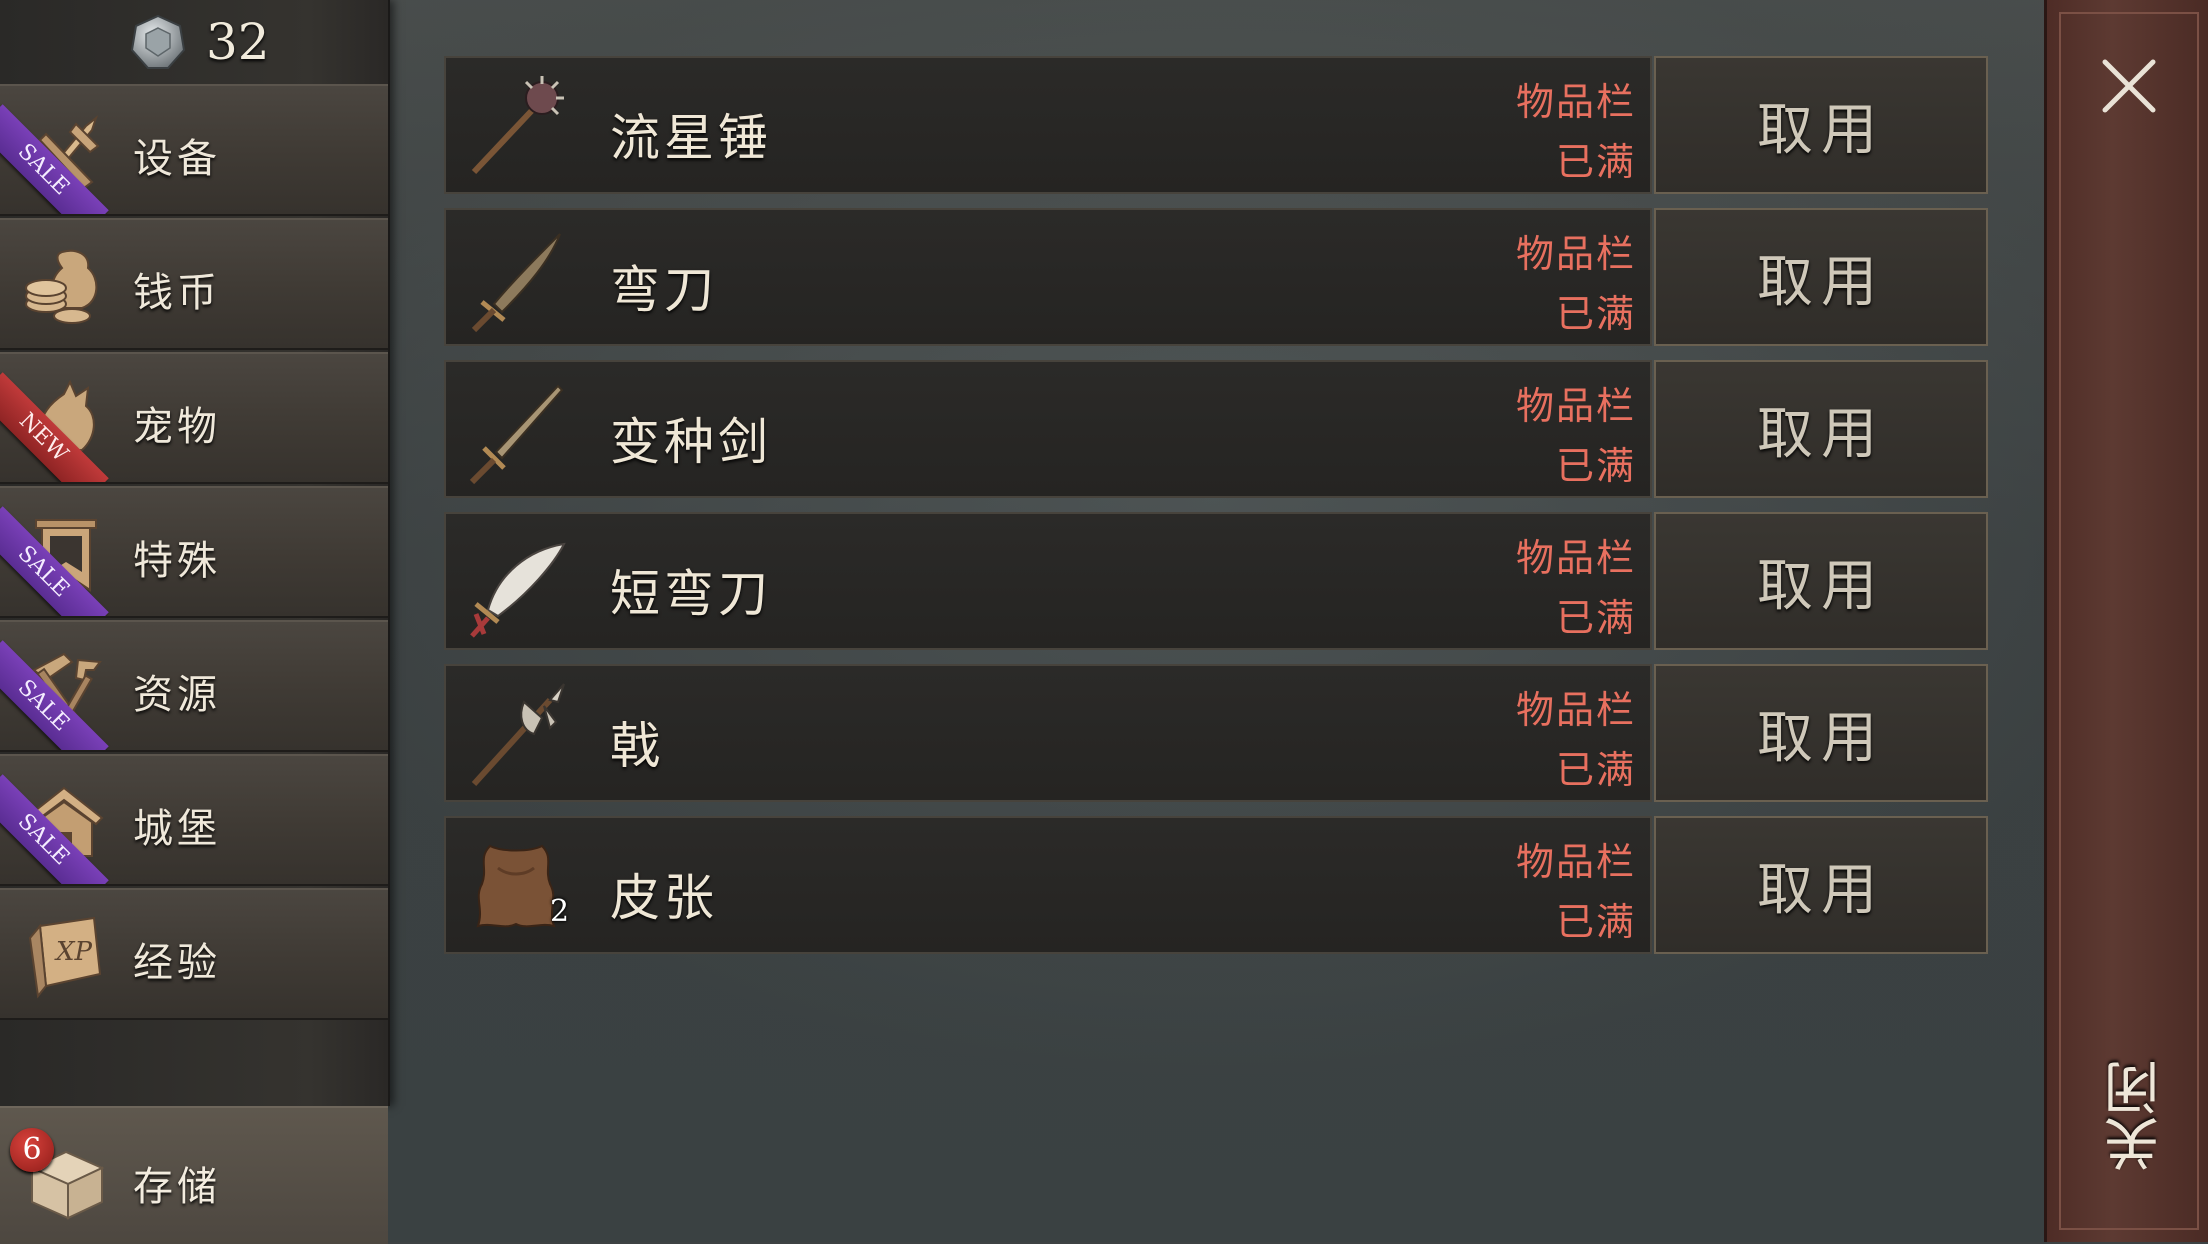 The width and height of the screenshot is (2208, 1244). I want to click on close-panel-frame, so click(2129, 621).